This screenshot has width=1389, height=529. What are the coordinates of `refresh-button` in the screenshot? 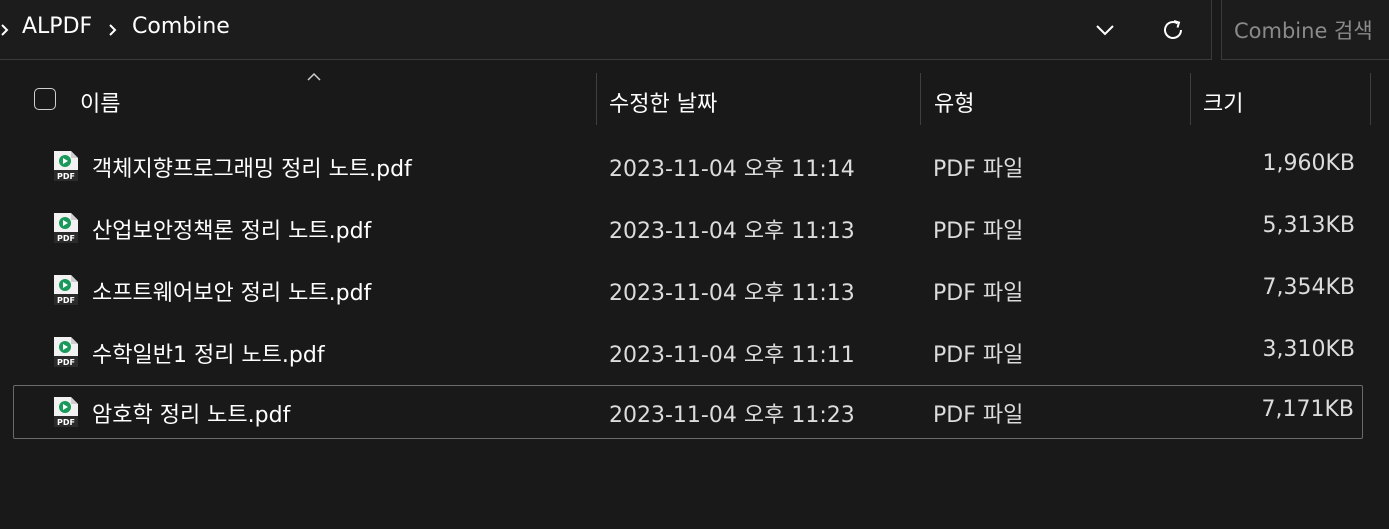 It's located at (1173, 30).